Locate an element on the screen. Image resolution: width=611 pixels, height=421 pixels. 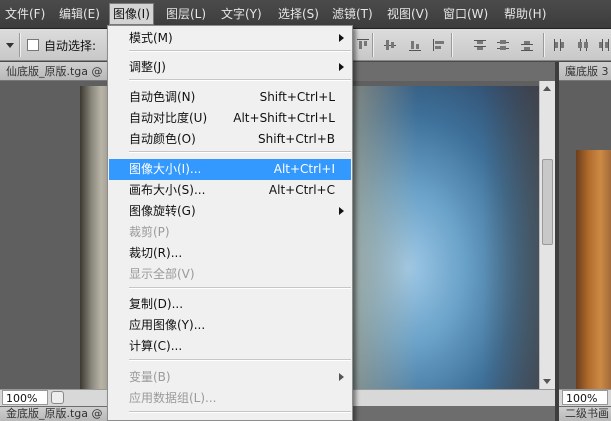
zoom-field-right: 100% is located at coordinates (585, 397).